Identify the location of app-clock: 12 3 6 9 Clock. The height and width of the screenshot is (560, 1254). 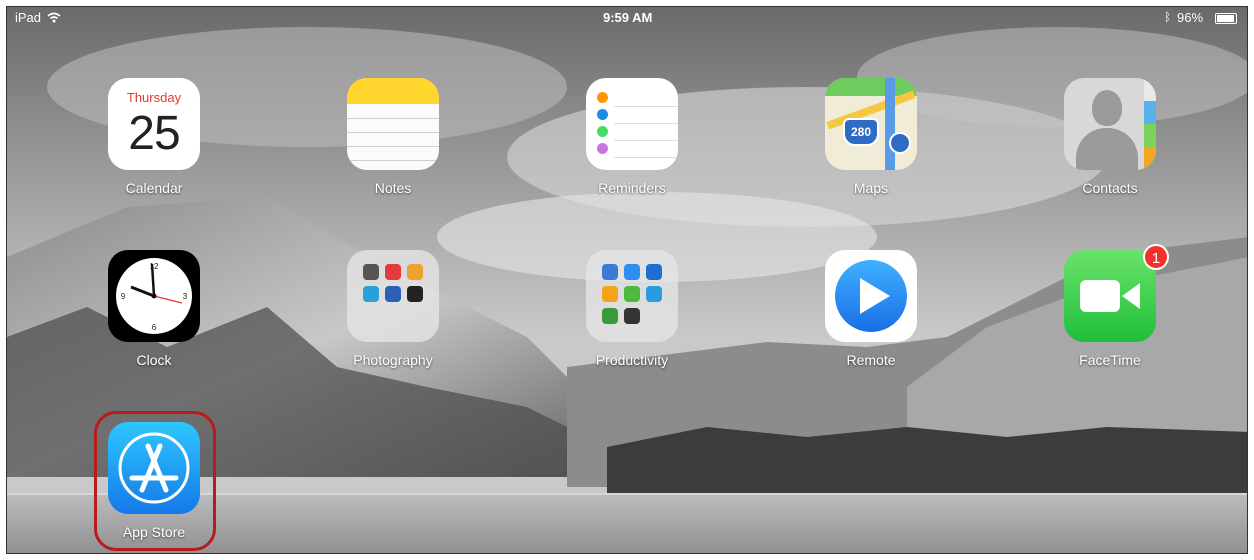
(154, 309).